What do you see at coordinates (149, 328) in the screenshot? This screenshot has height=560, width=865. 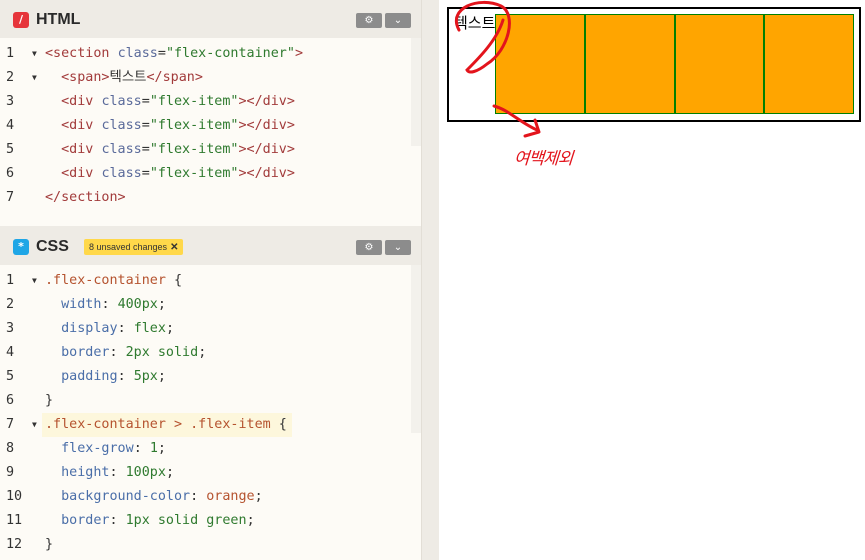 I see `code-token: flex` at bounding box center [149, 328].